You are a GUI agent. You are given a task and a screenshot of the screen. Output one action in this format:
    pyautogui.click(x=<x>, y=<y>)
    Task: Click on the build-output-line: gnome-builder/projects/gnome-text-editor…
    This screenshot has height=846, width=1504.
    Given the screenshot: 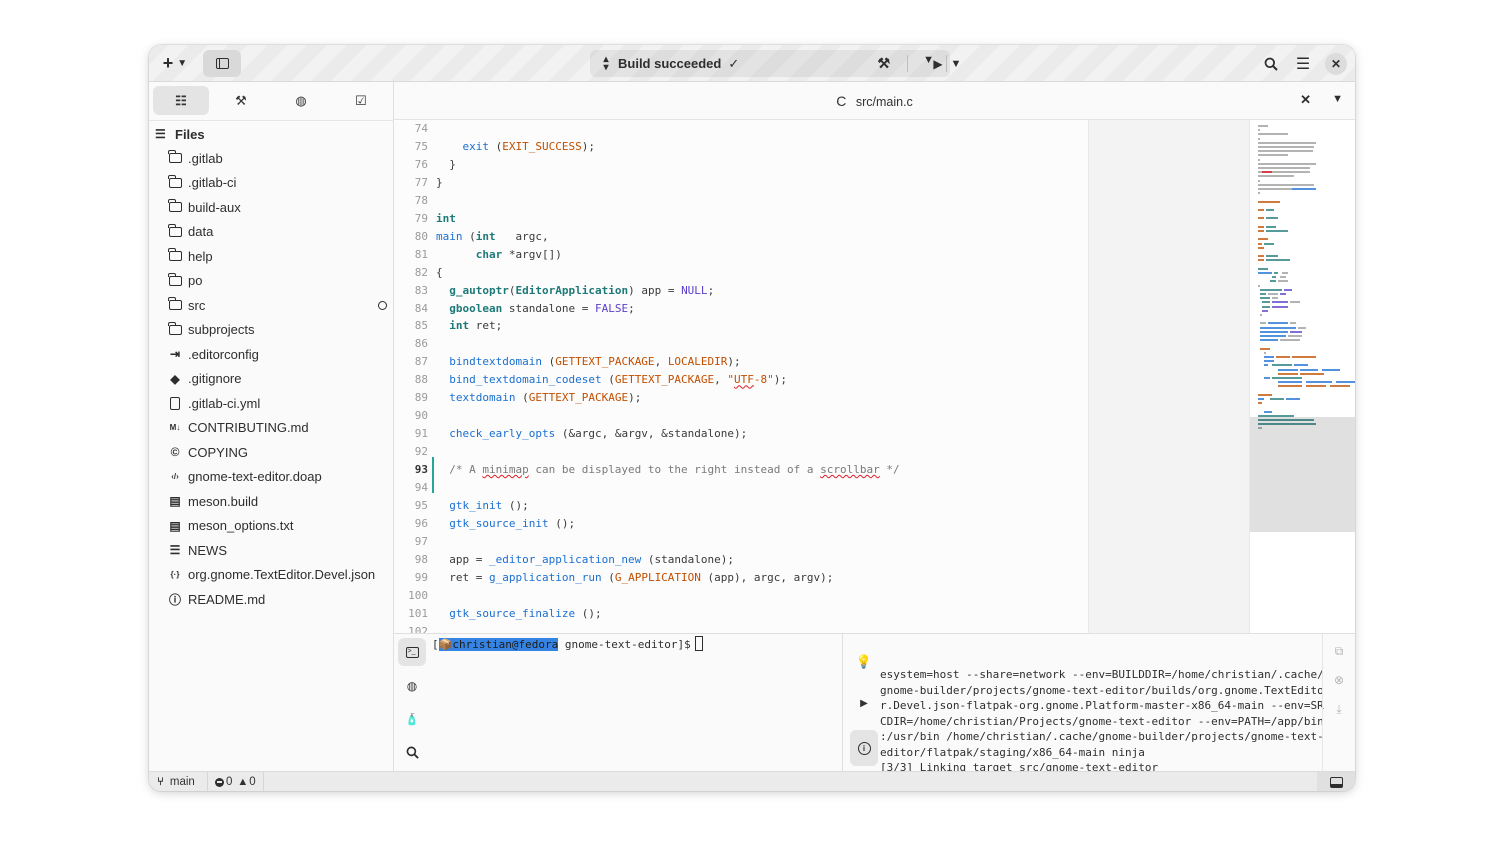 What is the action you would take?
    pyautogui.click(x=1102, y=690)
    